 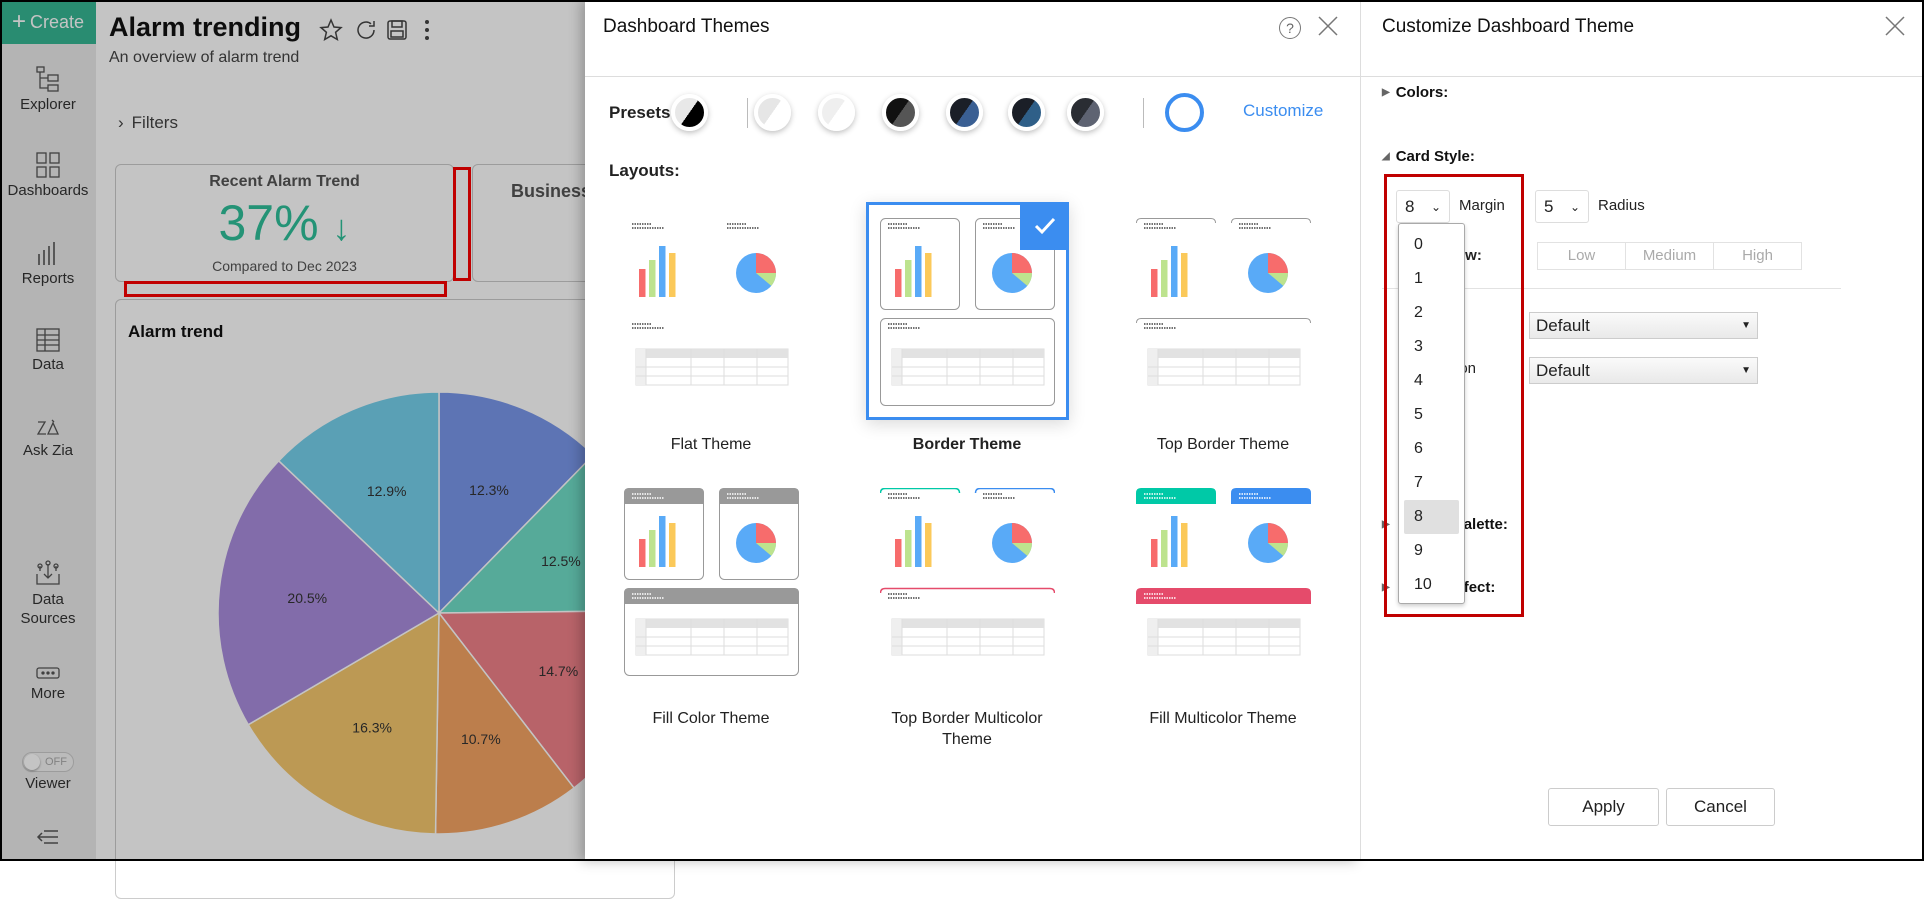 I want to click on layout-topborder-theme, so click(x=1223, y=312).